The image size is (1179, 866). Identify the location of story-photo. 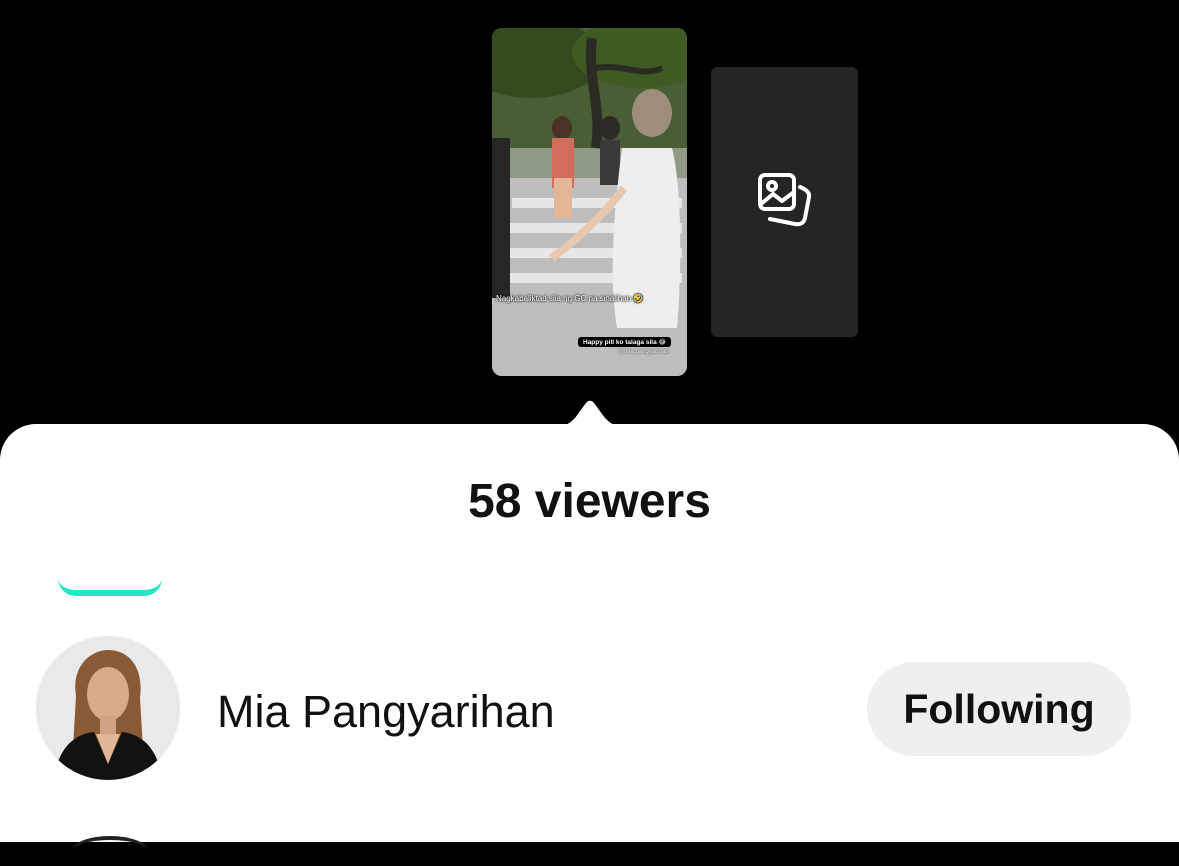
(589, 202).